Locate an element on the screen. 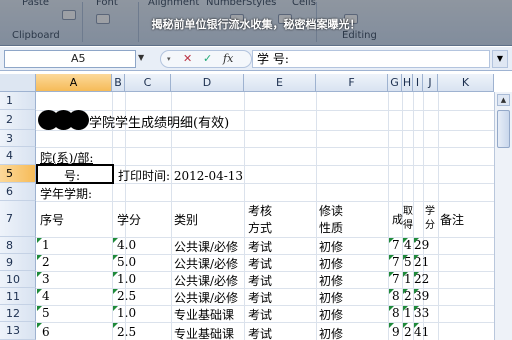 The width and height of the screenshot is (512, 340). column-header-b: B is located at coordinates (118, 83).